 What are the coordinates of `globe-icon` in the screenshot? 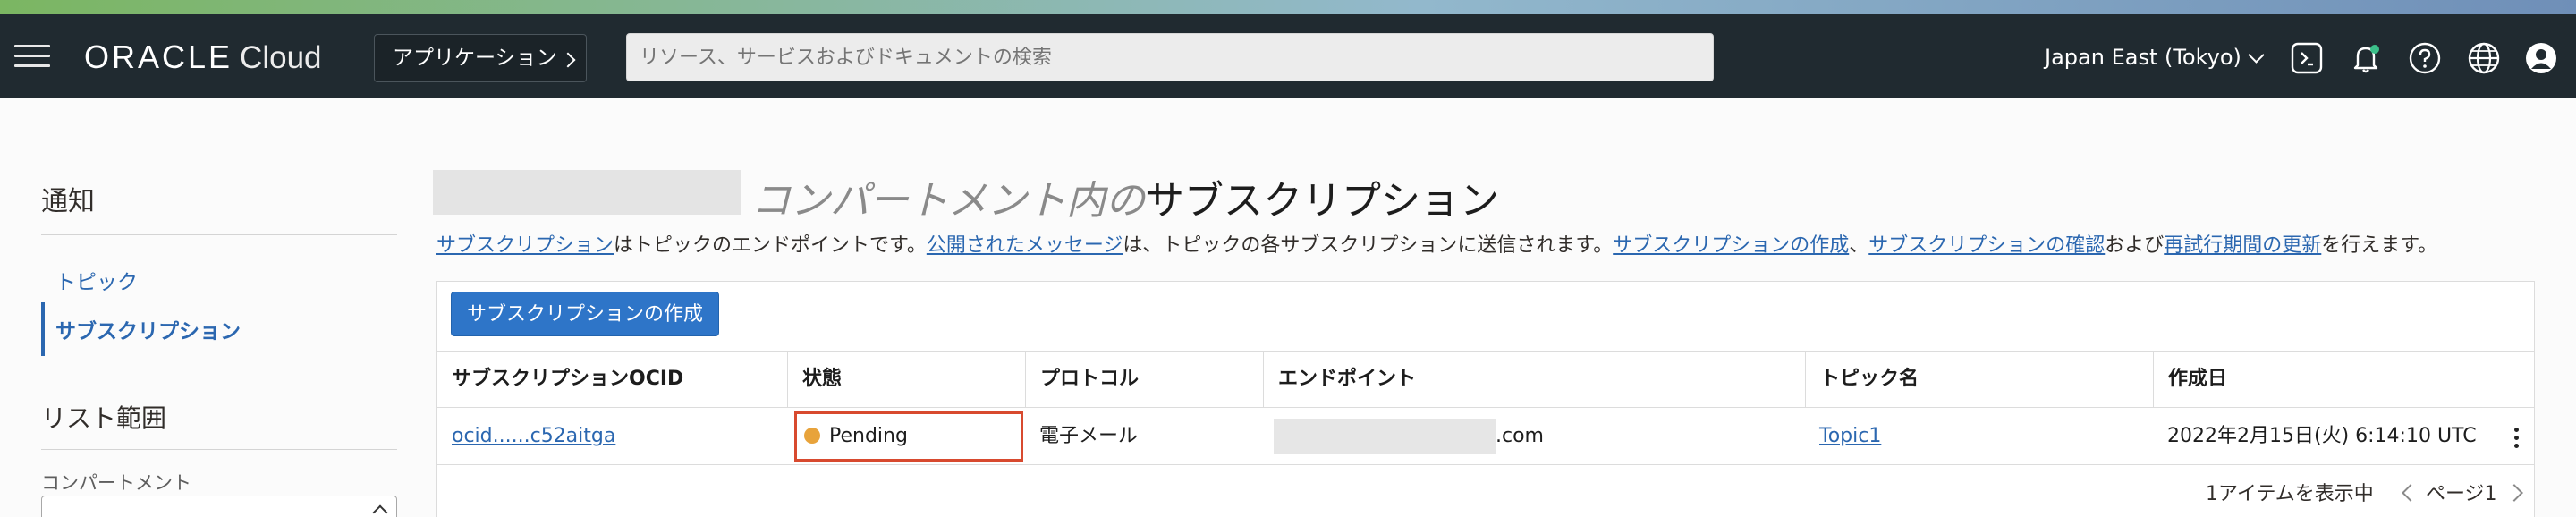 It's located at (2484, 58).